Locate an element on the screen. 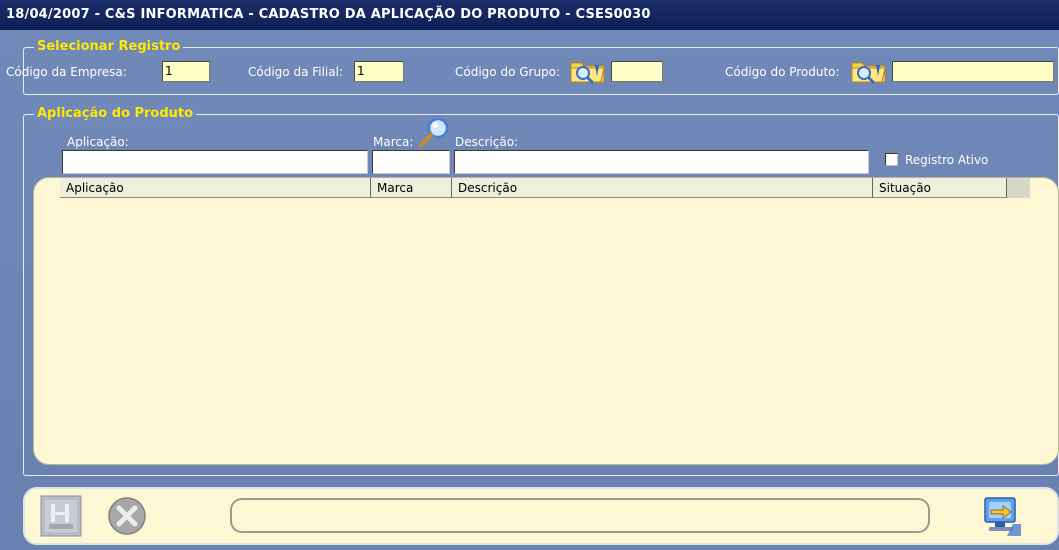 This screenshot has height=550, width=1059. cancel-button is located at coordinates (127, 516).